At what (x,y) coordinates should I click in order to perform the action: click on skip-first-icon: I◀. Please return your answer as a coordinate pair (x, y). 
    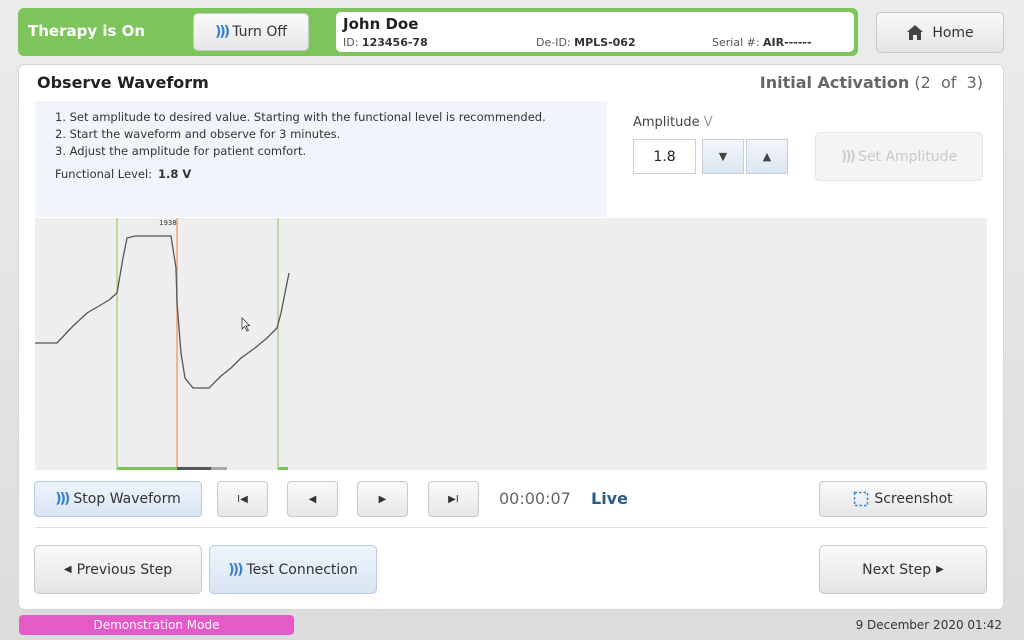
    Looking at the image, I should click on (242, 499).